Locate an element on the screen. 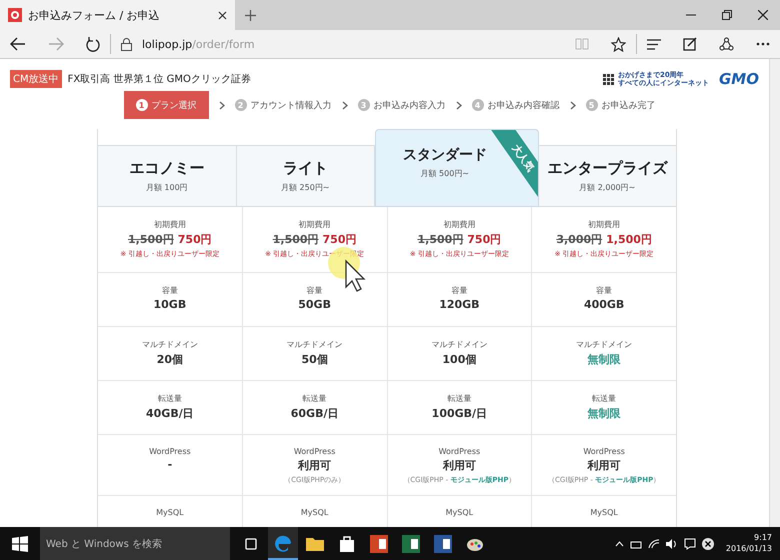  back-icon is located at coordinates (18, 44).